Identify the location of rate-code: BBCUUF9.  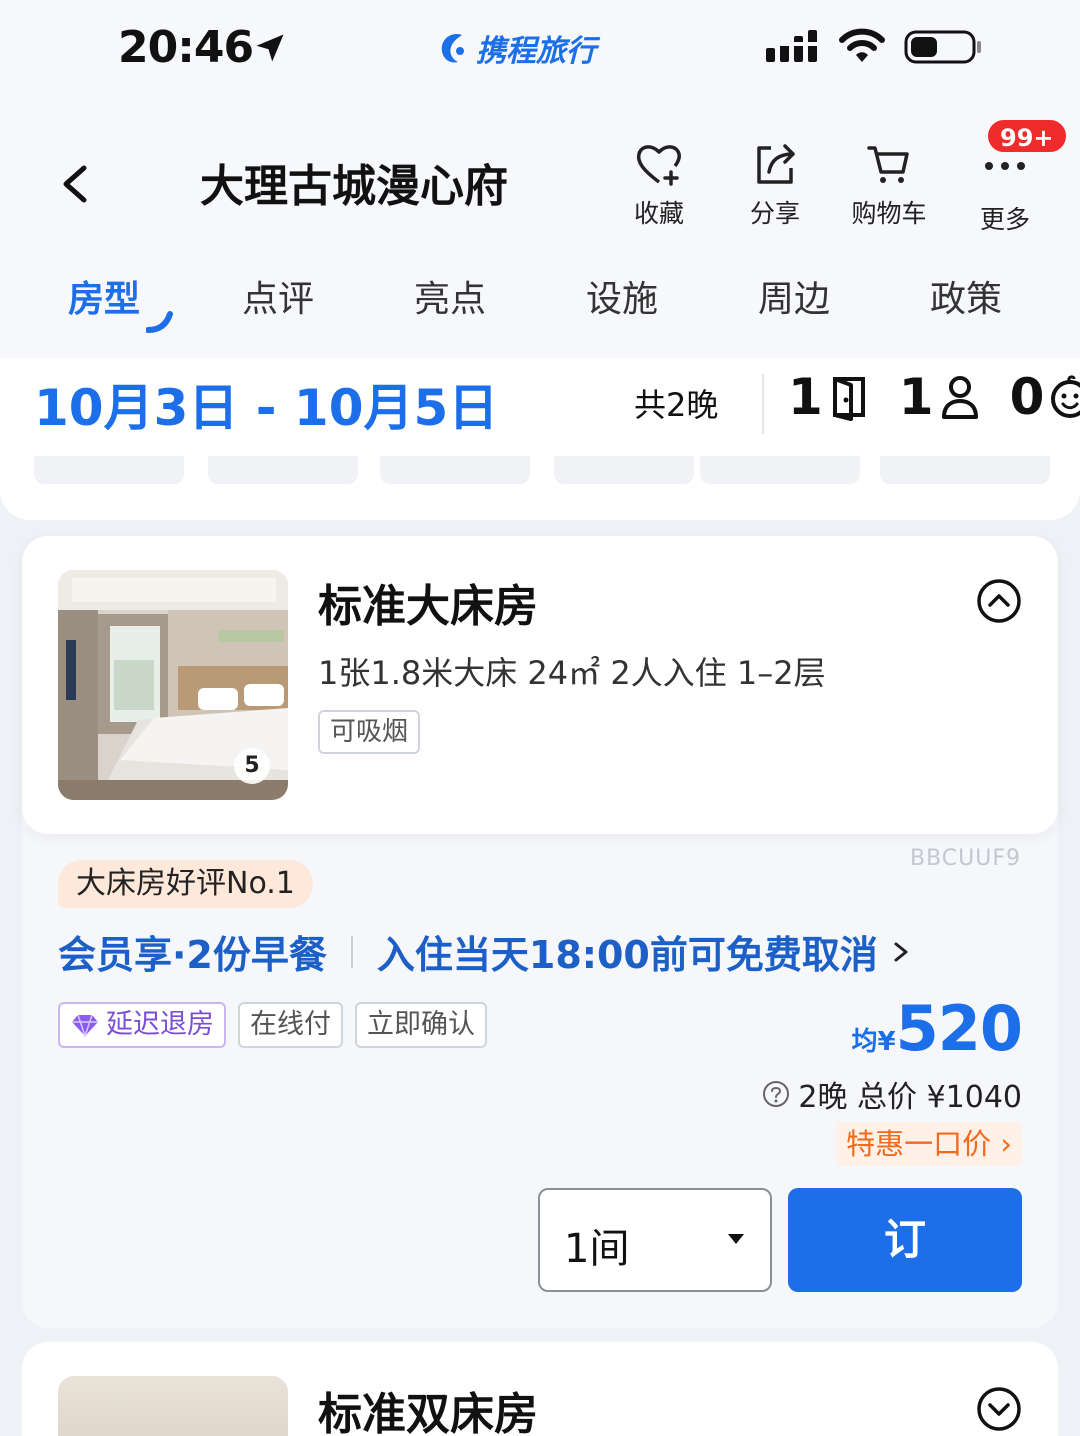
(966, 858).